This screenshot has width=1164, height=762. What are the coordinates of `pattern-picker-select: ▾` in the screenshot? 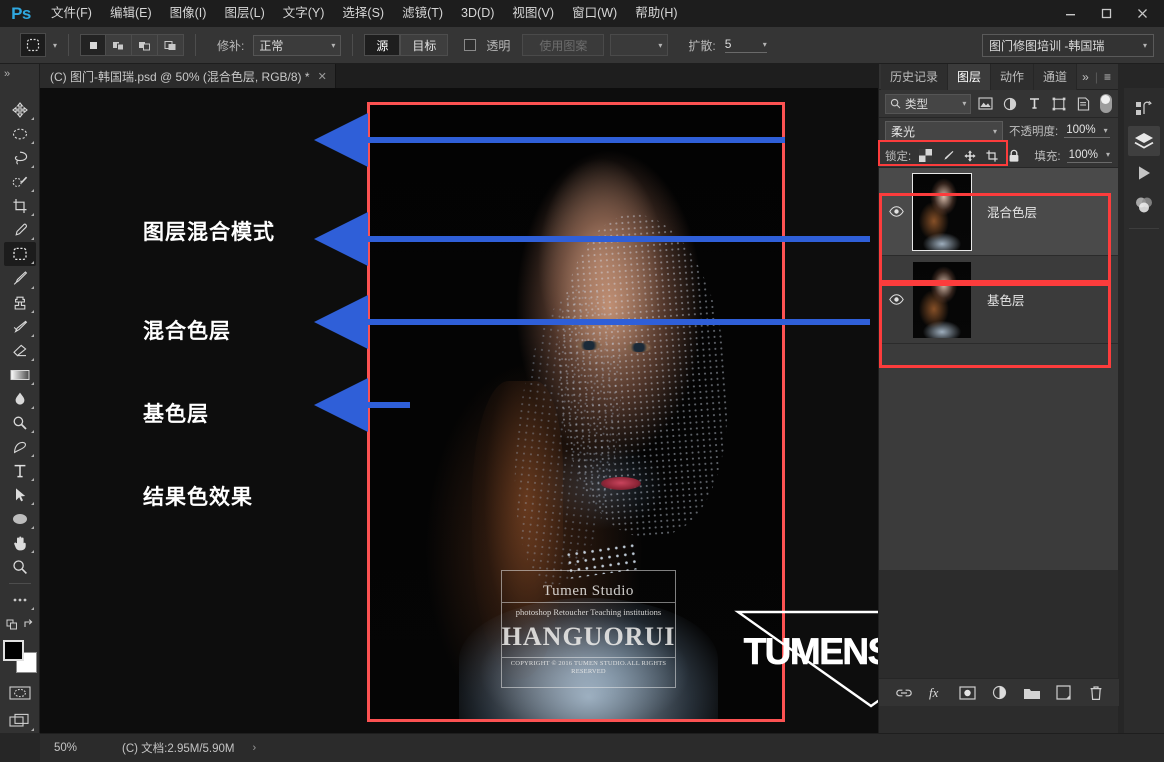 It's located at (639, 45).